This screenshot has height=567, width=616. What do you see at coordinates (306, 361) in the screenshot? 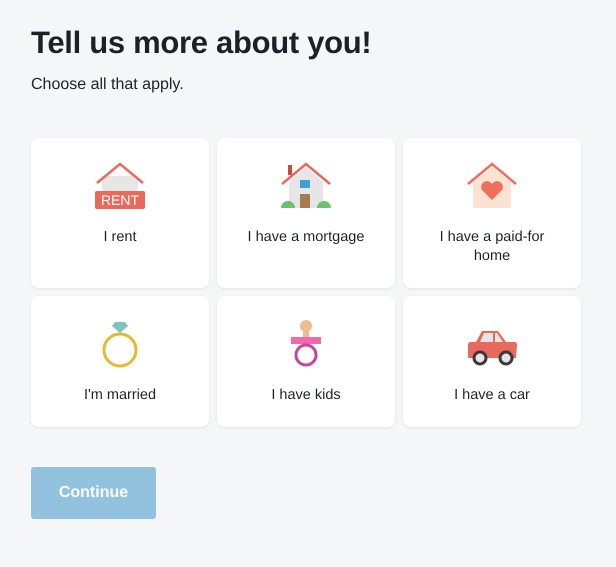
I see `option-card: I have kids` at bounding box center [306, 361].